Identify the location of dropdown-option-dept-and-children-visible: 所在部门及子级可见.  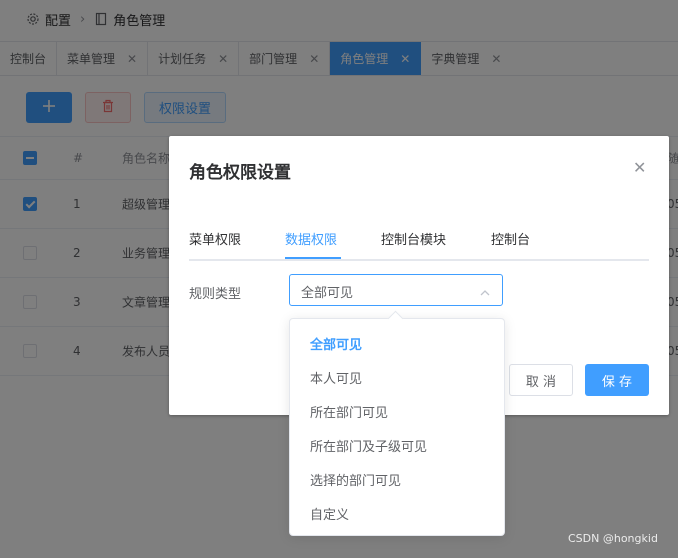
(368, 445).